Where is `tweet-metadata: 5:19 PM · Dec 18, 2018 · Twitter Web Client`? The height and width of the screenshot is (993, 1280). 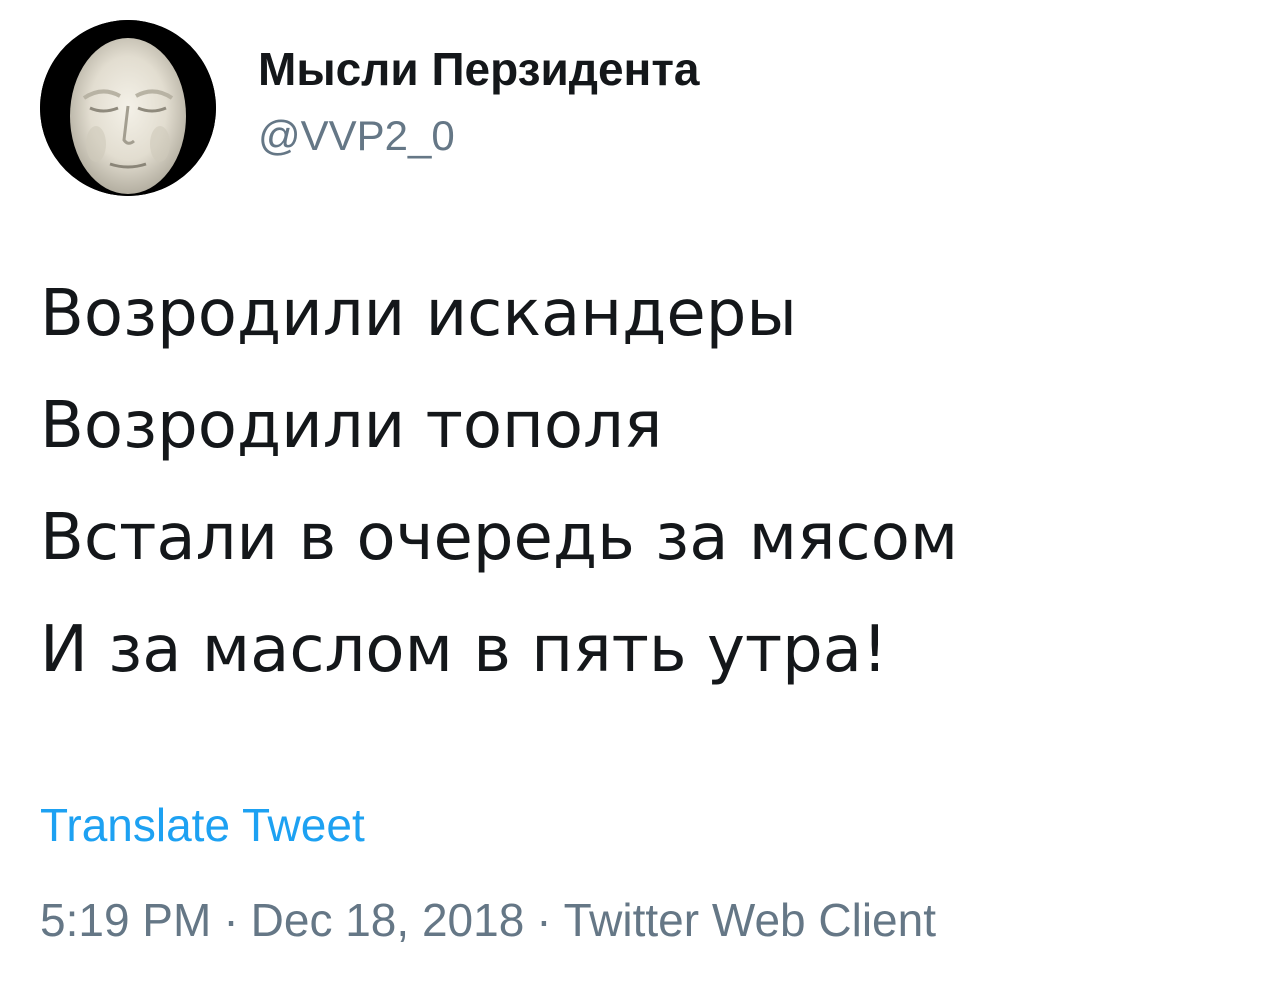 tweet-metadata: 5:19 PM · Dec 18, 2018 · Twitter Web Client is located at coordinates (488, 920).